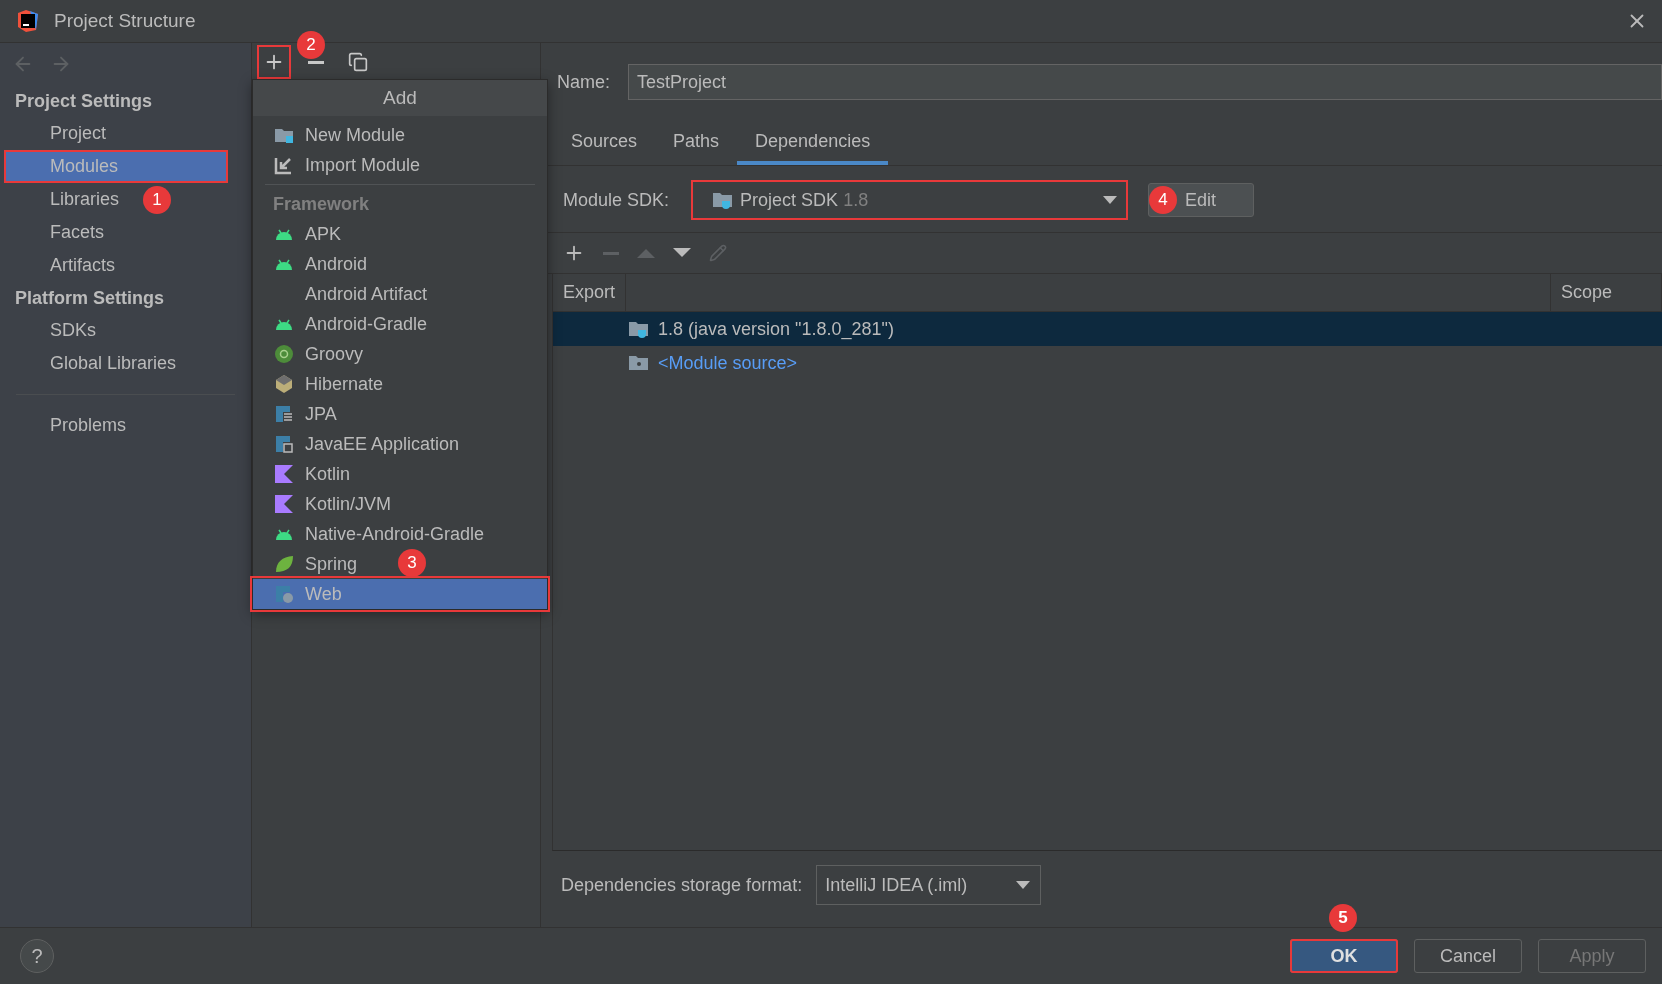  I want to click on menu-item: JavaEE Application, so click(360, 444).